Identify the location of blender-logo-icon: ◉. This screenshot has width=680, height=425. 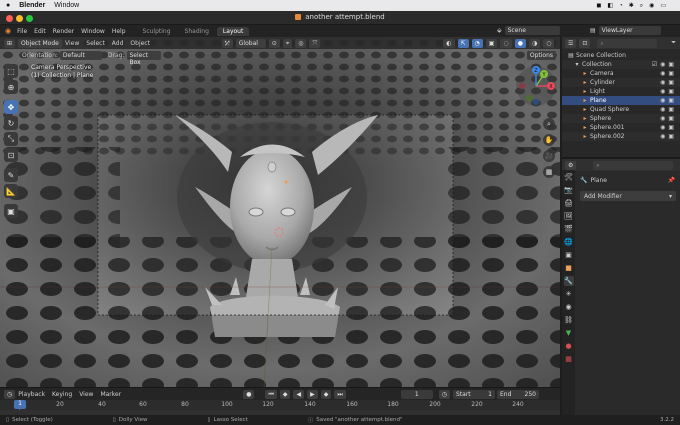
(8, 31).